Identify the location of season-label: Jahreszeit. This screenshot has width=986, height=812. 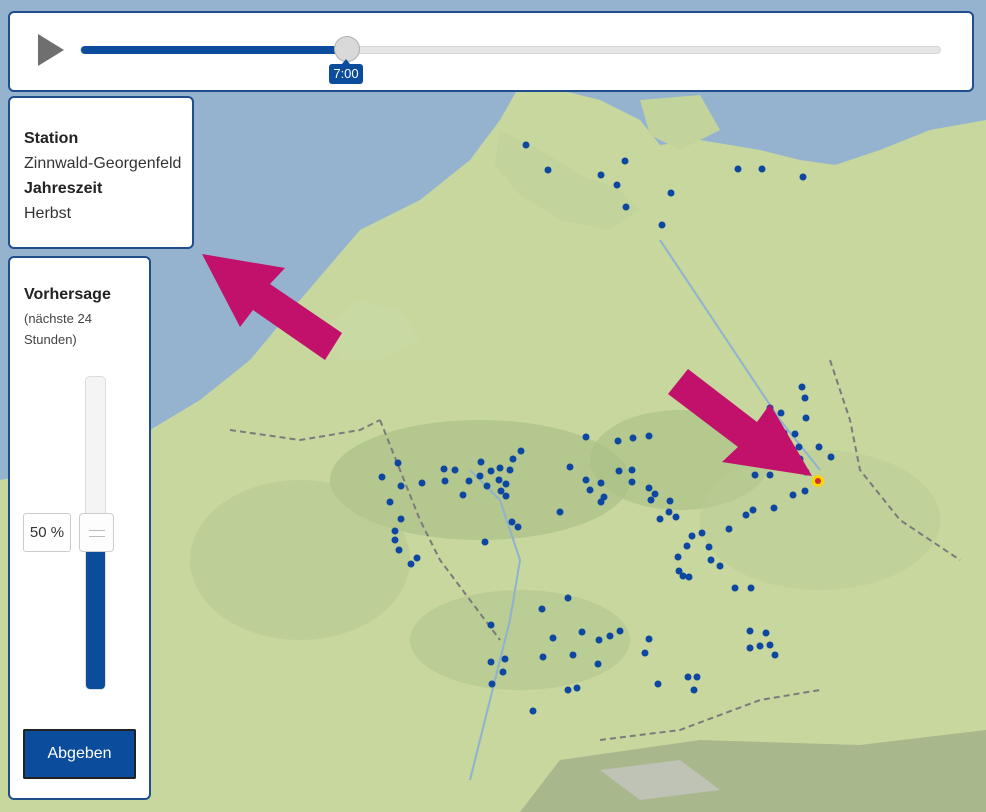
(63, 188).